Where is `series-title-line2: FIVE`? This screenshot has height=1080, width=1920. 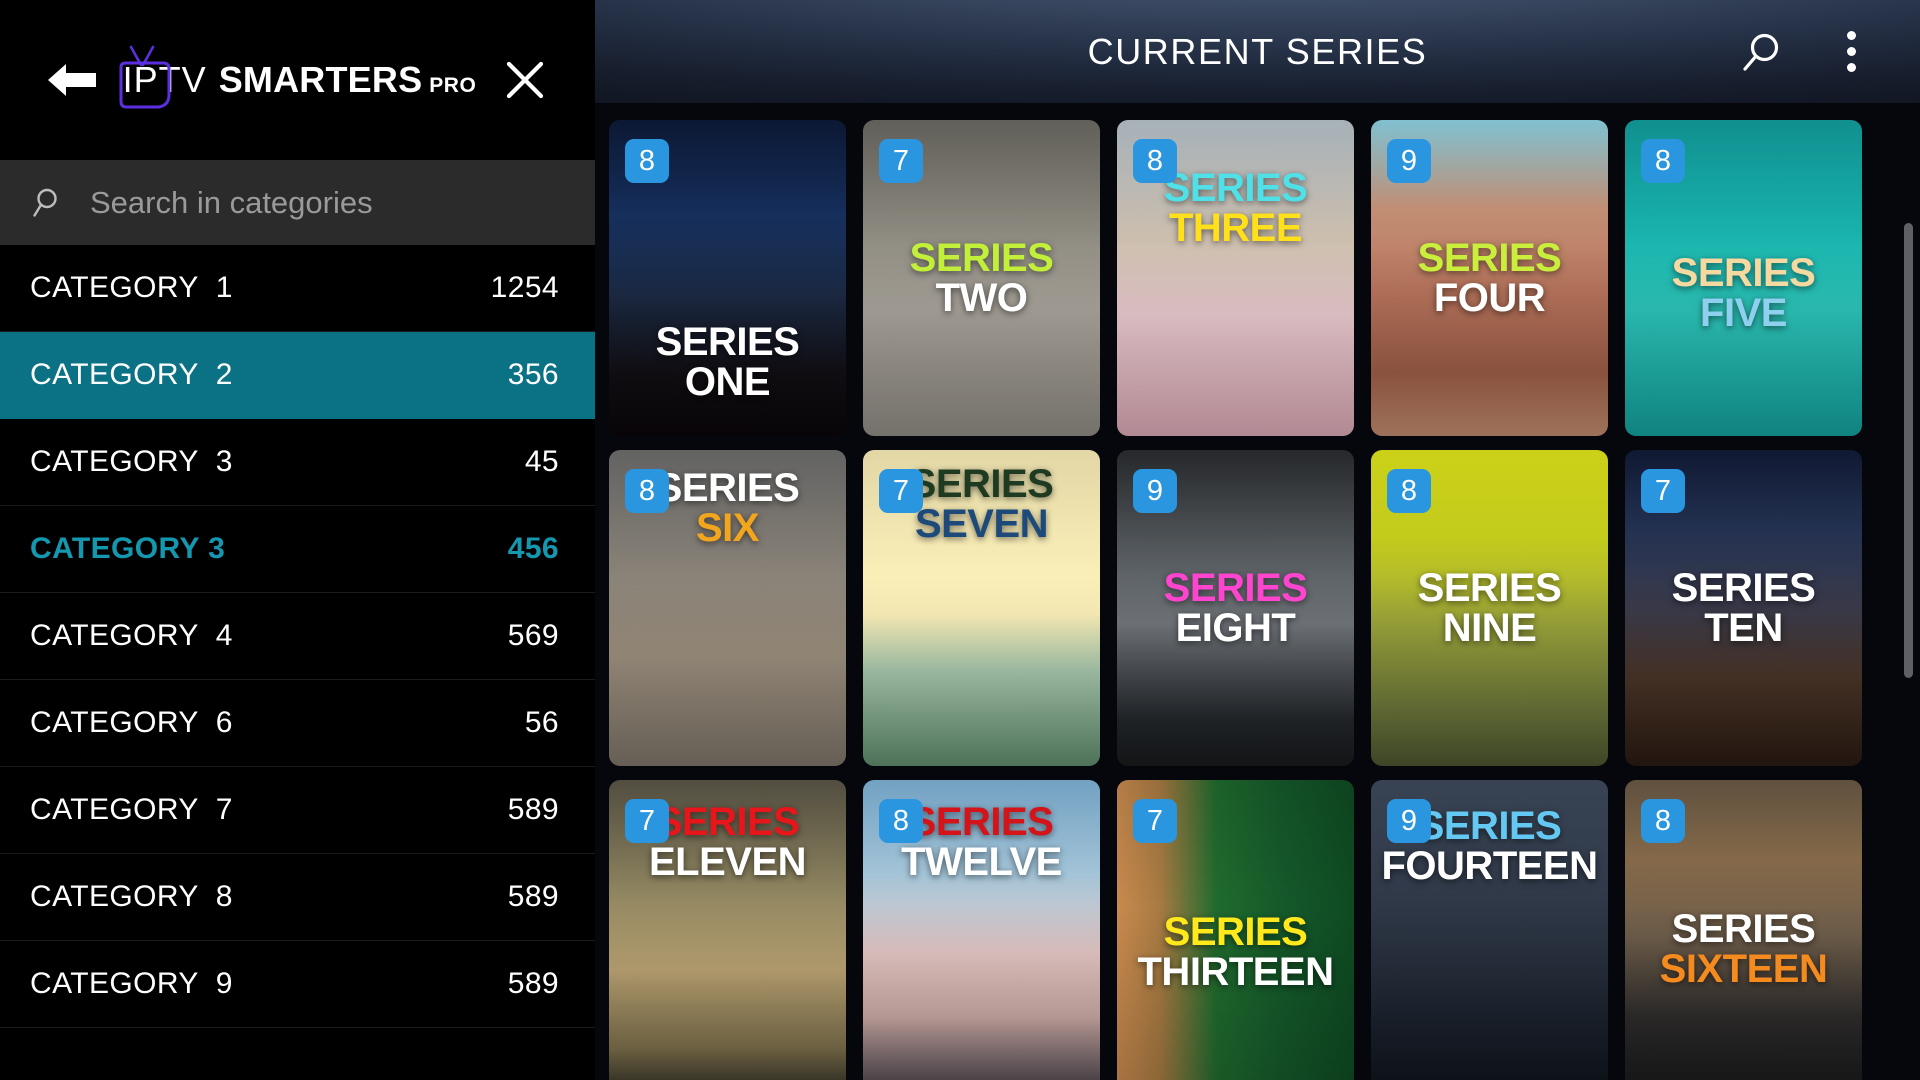 series-title-line2: FIVE is located at coordinates (1743, 313).